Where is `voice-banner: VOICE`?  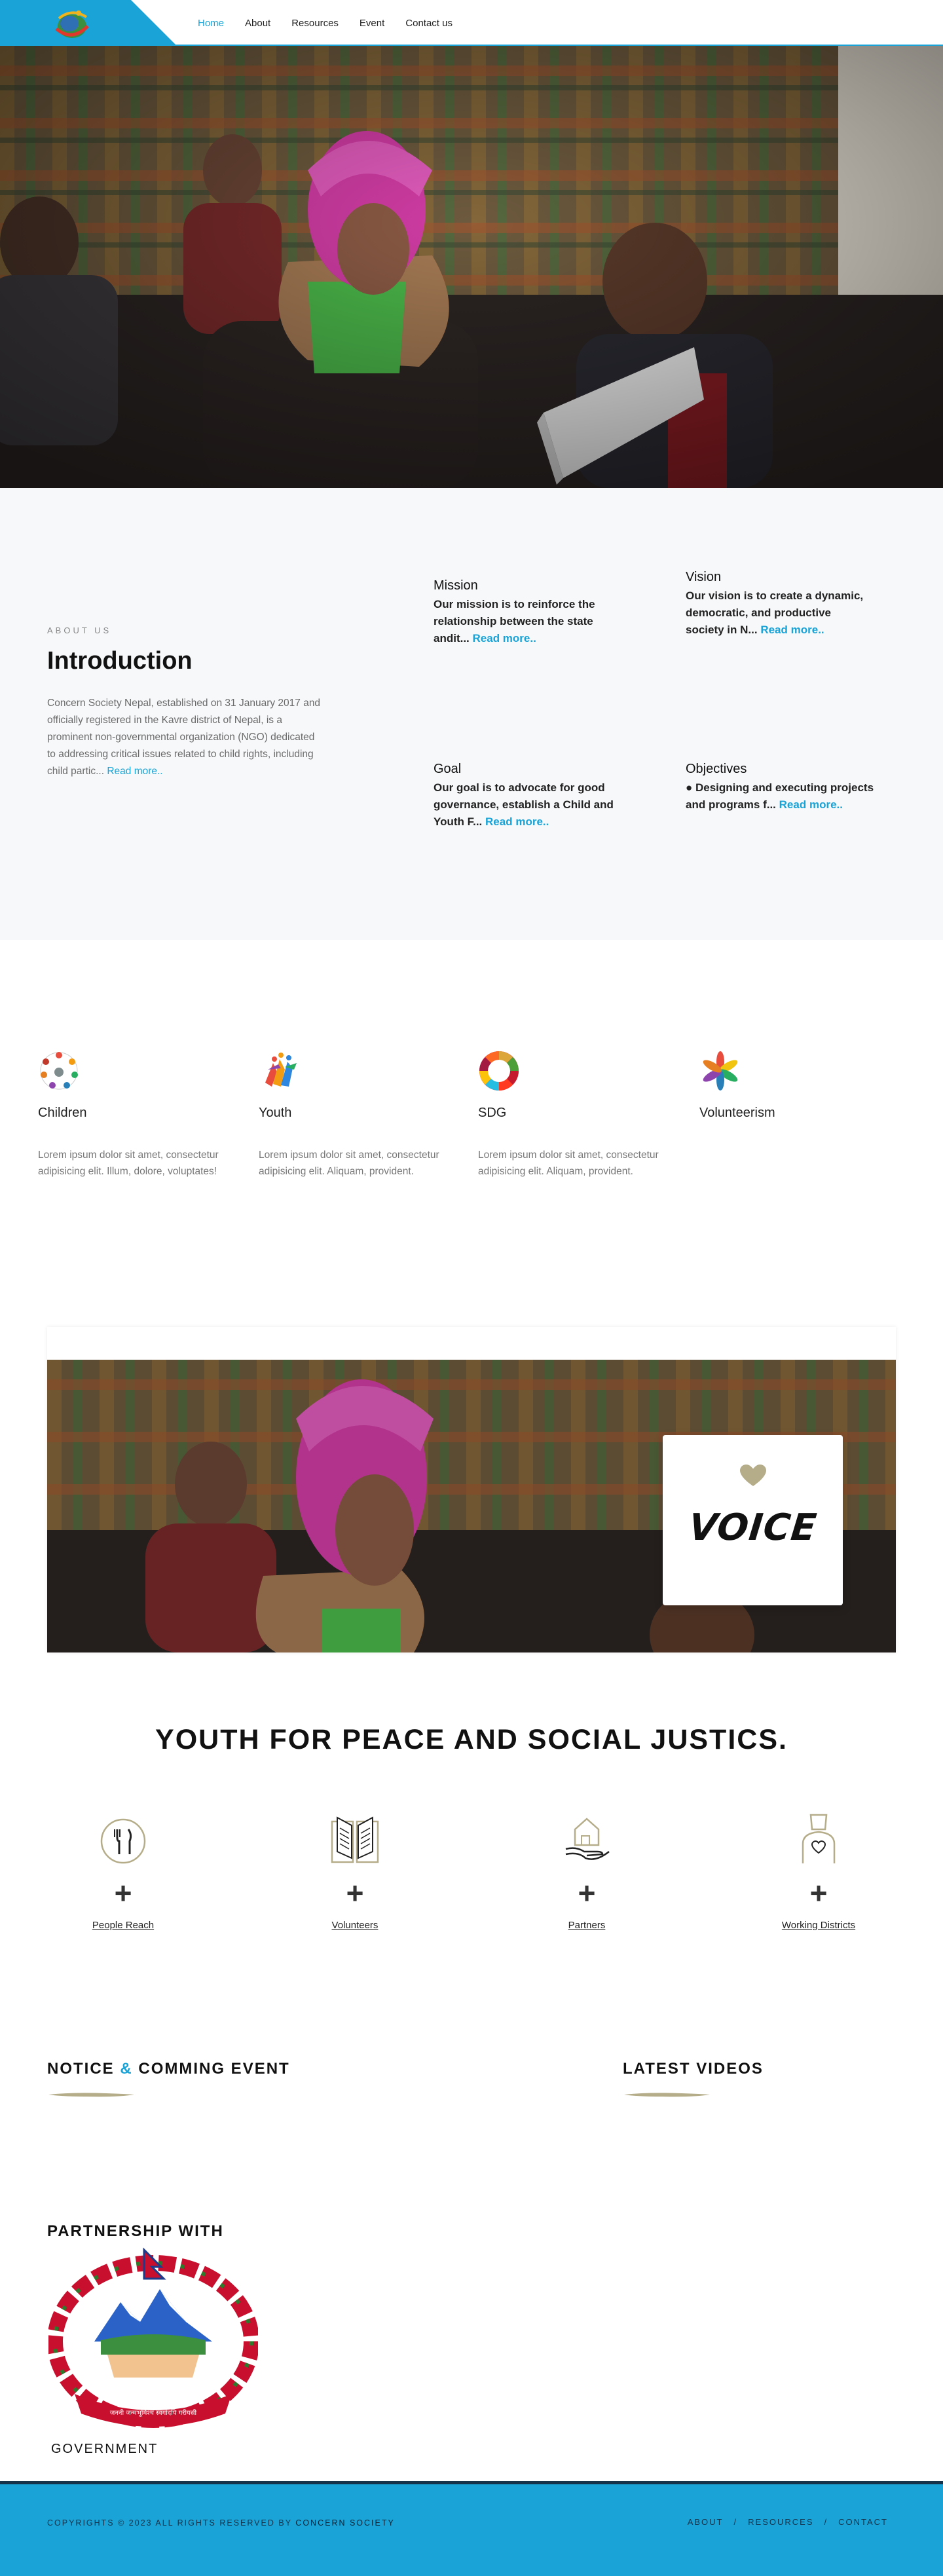 voice-banner: VOICE is located at coordinates (471, 1489).